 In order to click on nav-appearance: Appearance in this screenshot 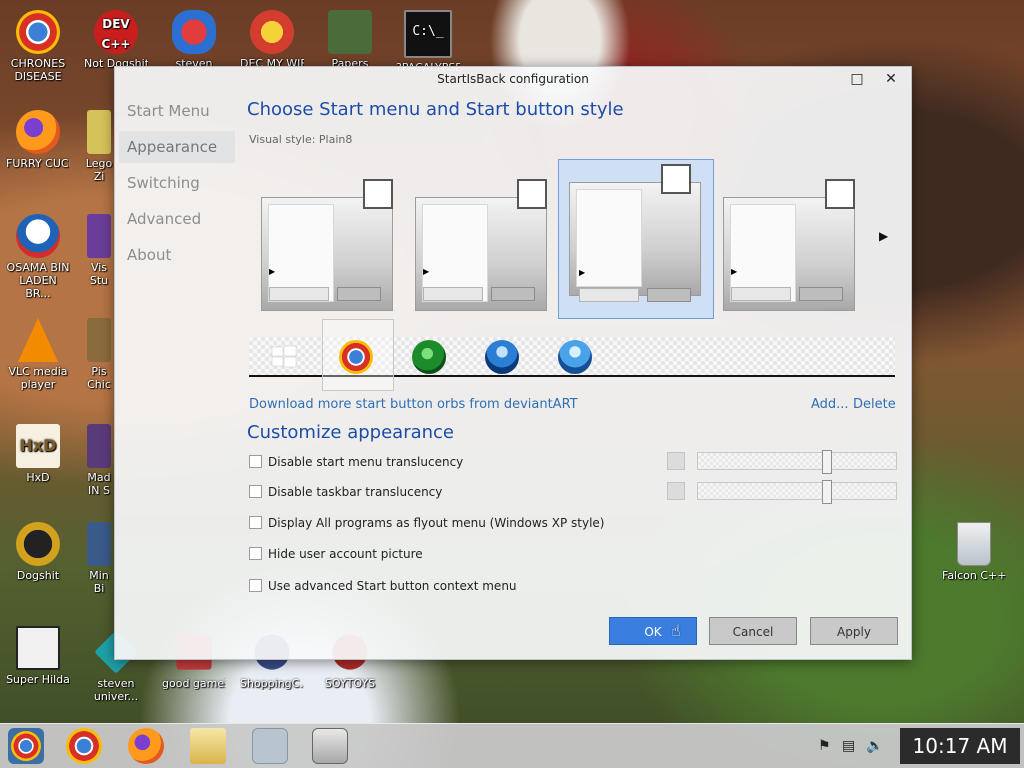, I will do `click(177, 147)`.